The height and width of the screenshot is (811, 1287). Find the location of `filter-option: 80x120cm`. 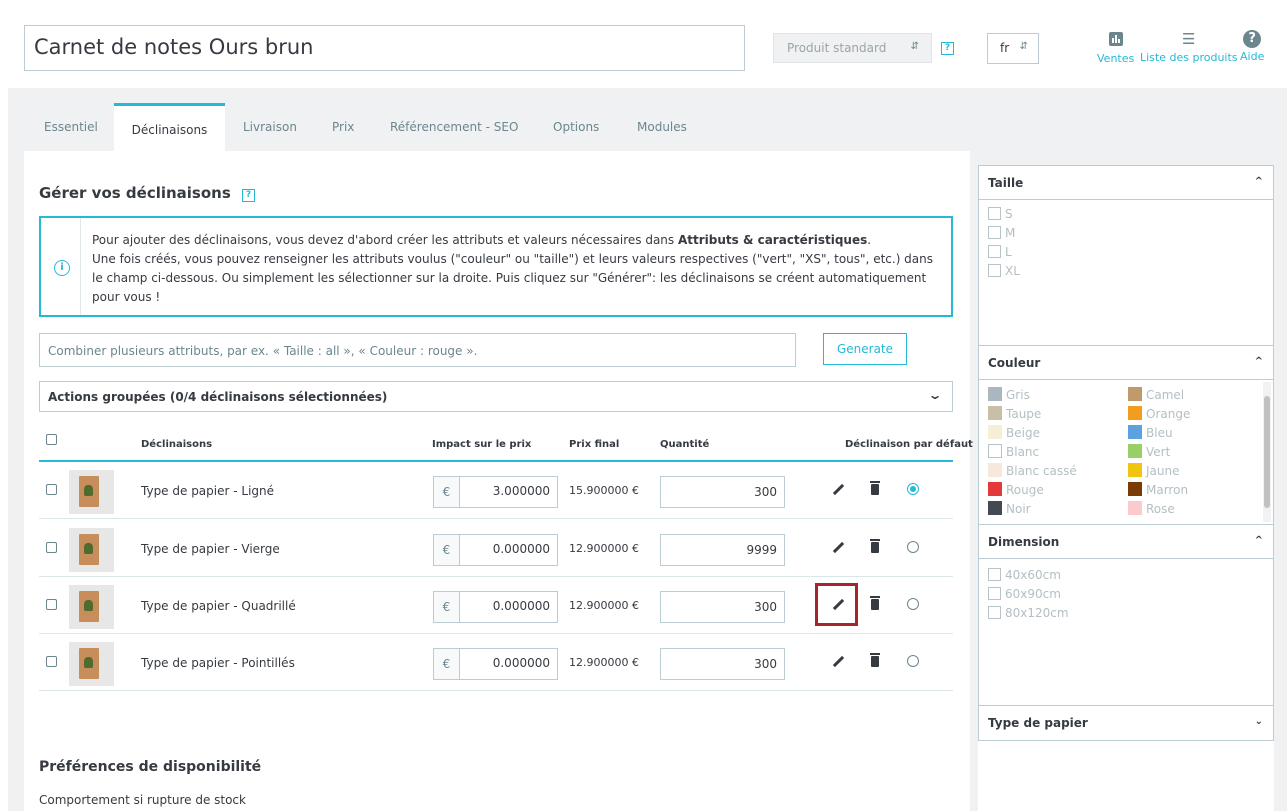

filter-option: 80x120cm is located at coordinates (1028, 613).